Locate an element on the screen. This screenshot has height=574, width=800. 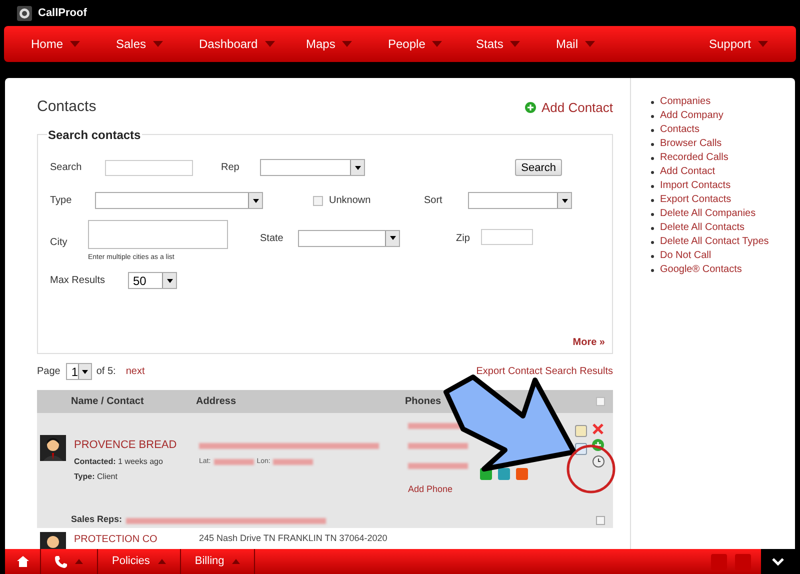
sidebar-link: Companies is located at coordinates (715, 102).